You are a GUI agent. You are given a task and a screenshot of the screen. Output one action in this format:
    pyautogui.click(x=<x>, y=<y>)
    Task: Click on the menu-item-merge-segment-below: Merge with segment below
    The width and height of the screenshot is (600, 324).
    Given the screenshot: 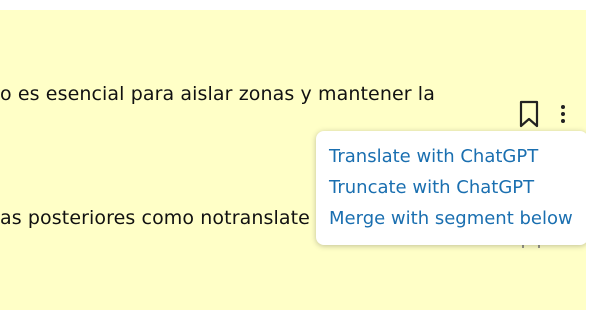 What is the action you would take?
    pyautogui.click(x=451, y=218)
    